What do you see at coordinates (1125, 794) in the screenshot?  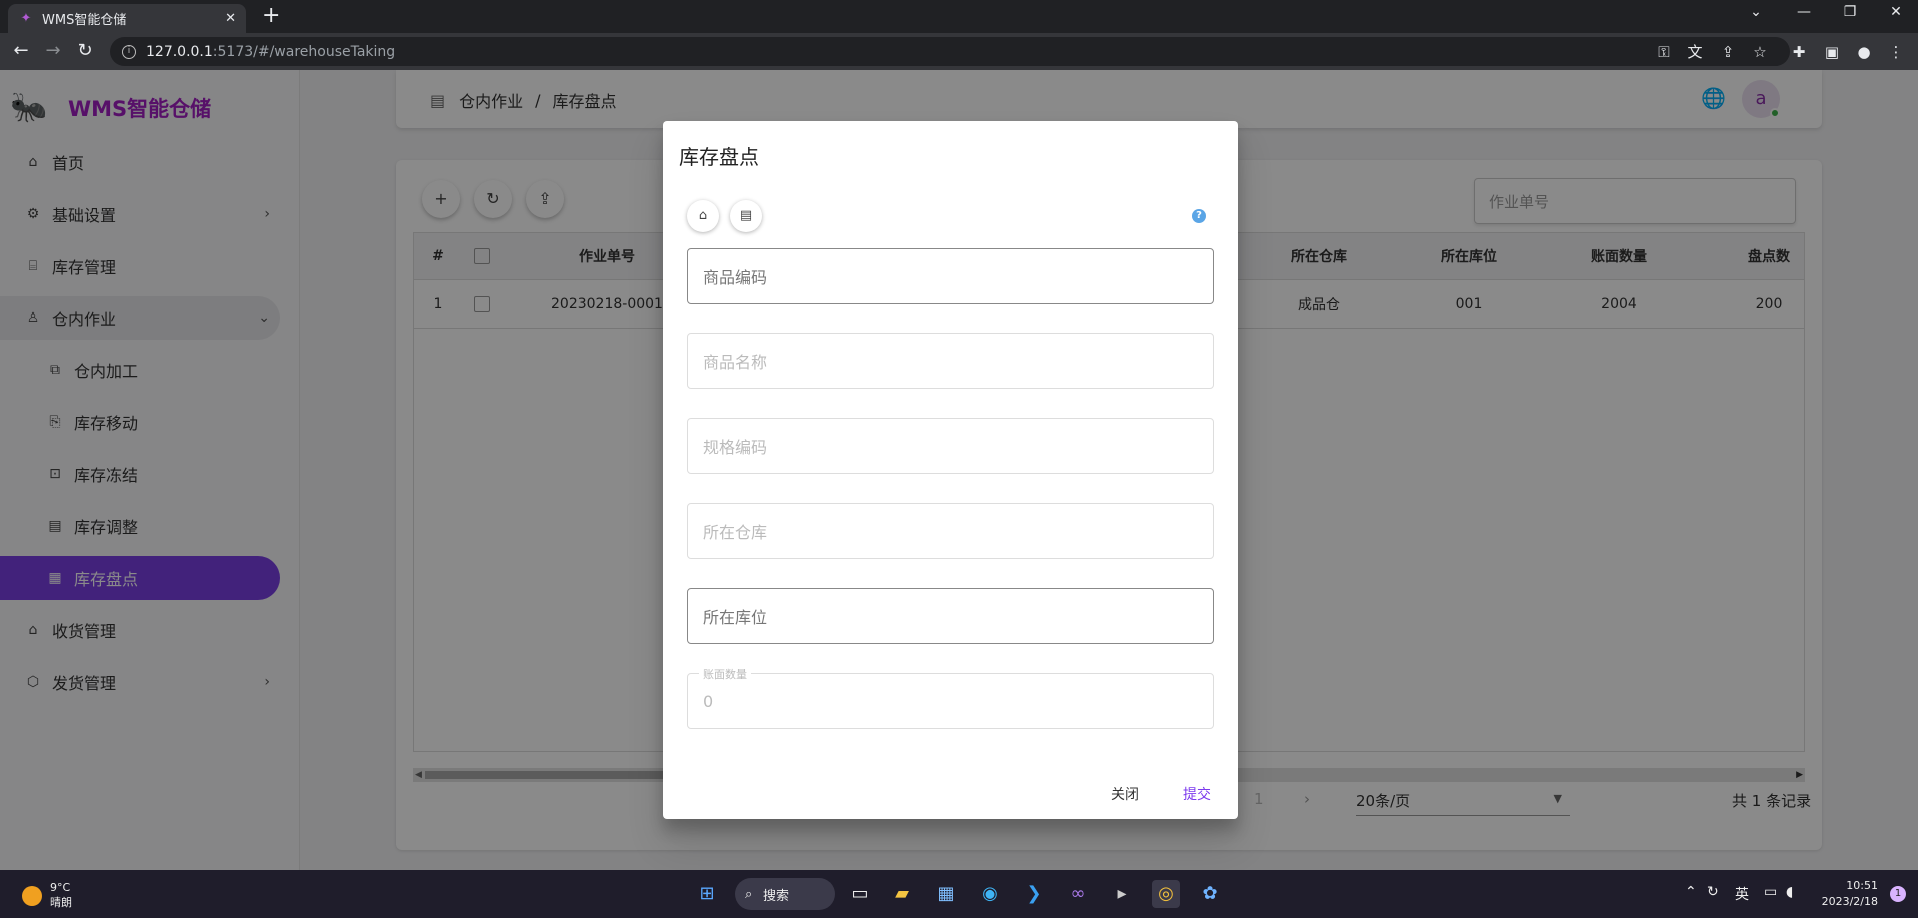 I see `close-button: 关闭` at bounding box center [1125, 794].